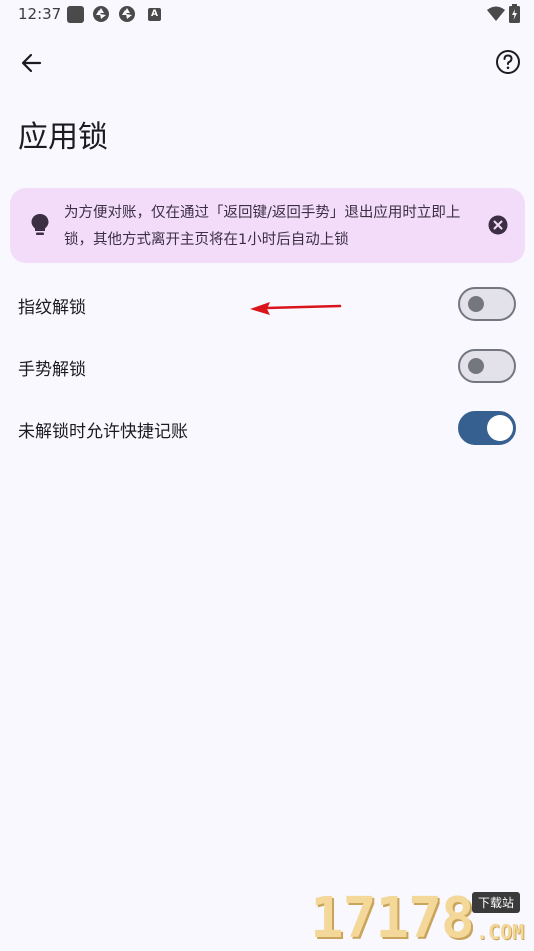 The image size is (534, 951). What do you see at coordinates (52, 370) in the screenshot?
I see `gesture-unlock-label: 手势解锁` at bounding box center [52, 370].